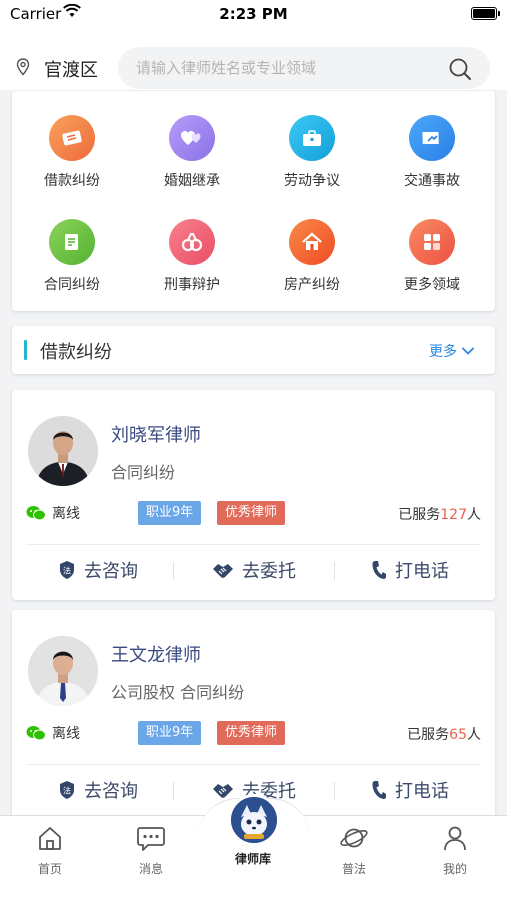 This screenshot has width=507, height=900. What do you see at coordinates (72, 138) in the screenshot?
I see `loan-ticket-icon` at bounding box center [72, 138].